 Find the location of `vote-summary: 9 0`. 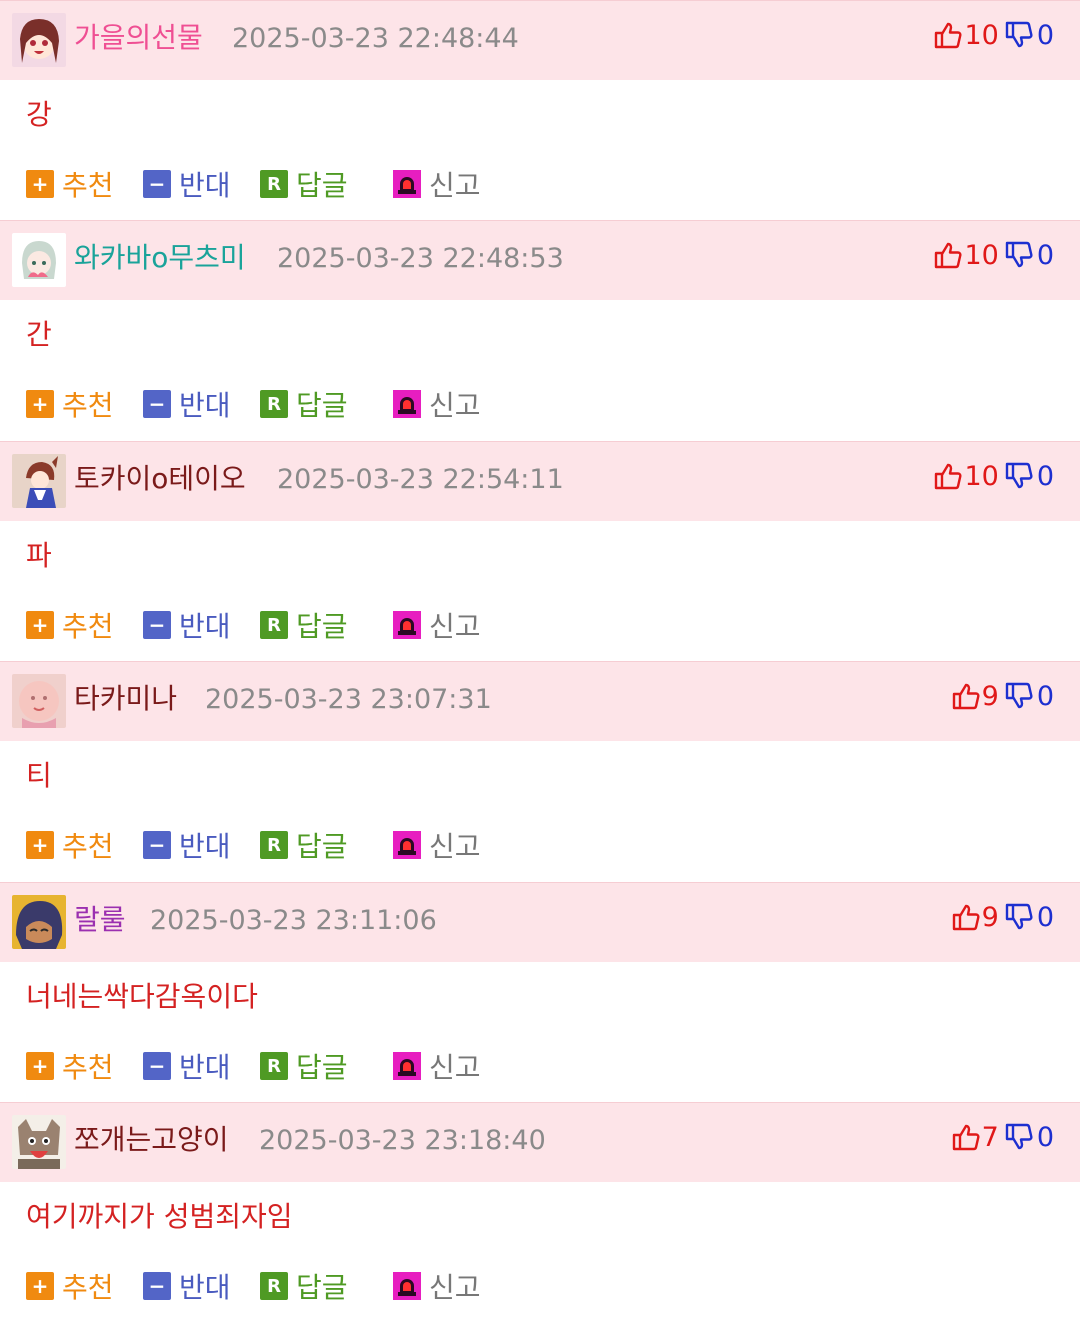

vote-summary: 9 0 is located at coordinates (1002, 917).